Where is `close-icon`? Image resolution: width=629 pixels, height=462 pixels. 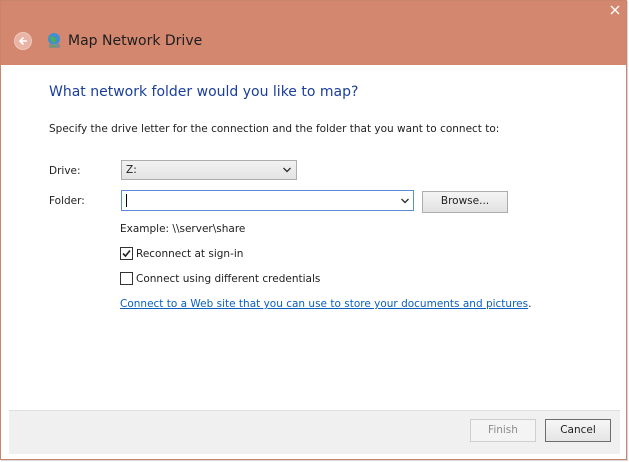
close-icon is located at coordinates (615, 10).